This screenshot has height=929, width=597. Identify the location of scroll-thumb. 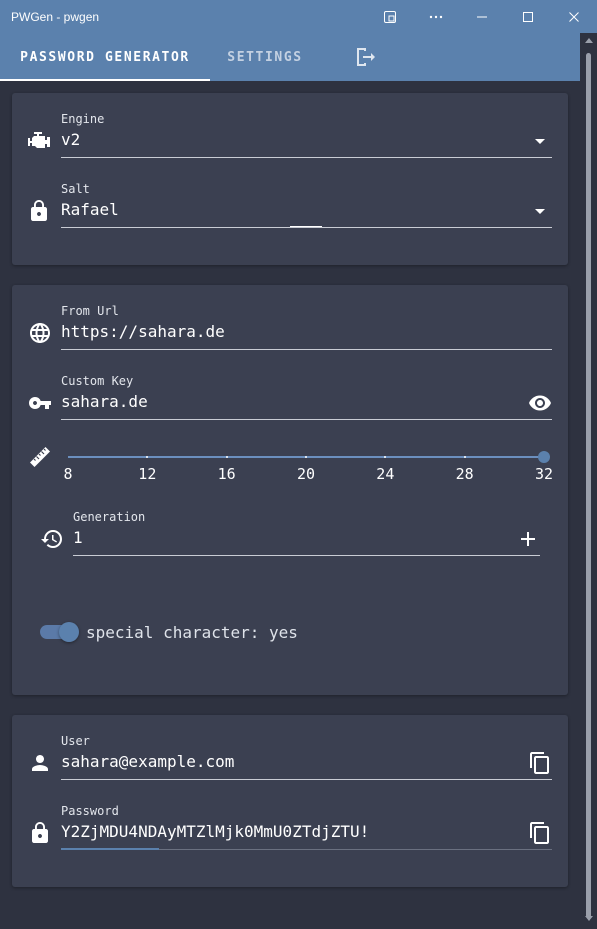
(588, 485).